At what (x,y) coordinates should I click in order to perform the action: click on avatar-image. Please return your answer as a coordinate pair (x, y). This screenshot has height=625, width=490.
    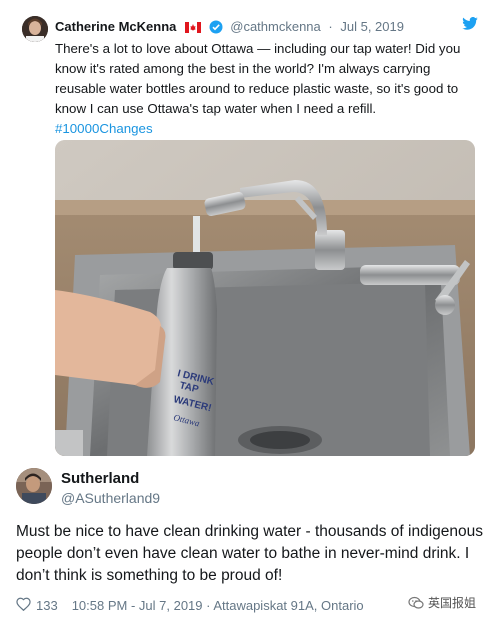
    Looking at the image, I should click on (35, 29).